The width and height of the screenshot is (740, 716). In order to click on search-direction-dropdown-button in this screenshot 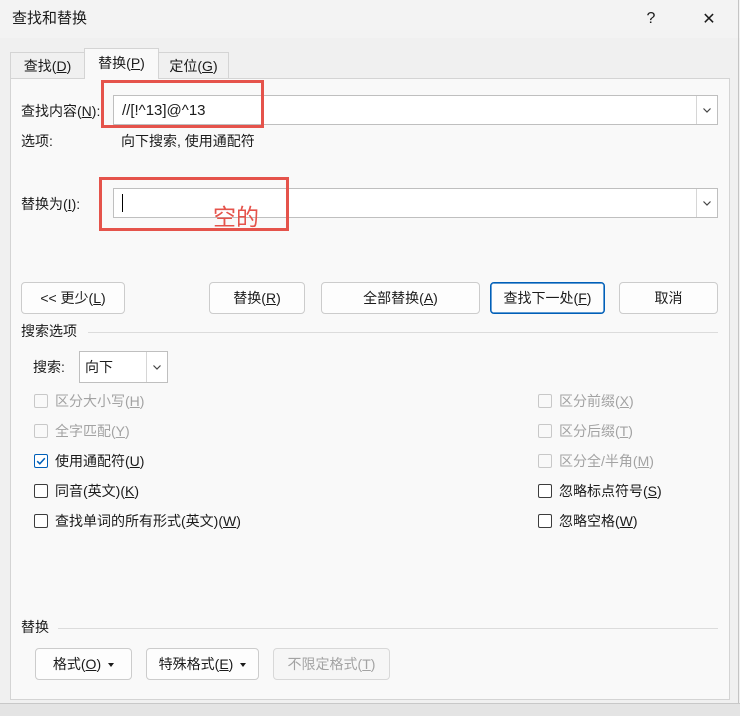, I will do `click(156, 367)`.